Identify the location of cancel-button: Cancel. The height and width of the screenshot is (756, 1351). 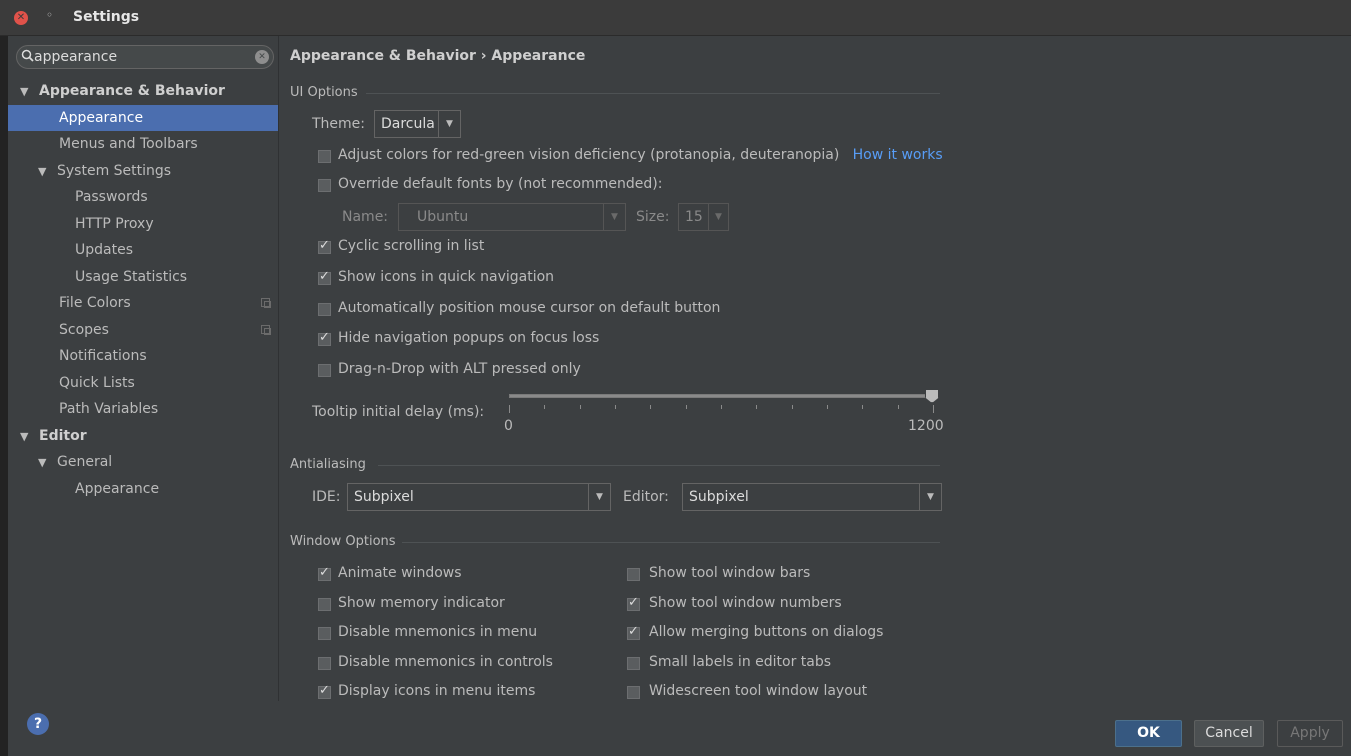
(1229, 733).